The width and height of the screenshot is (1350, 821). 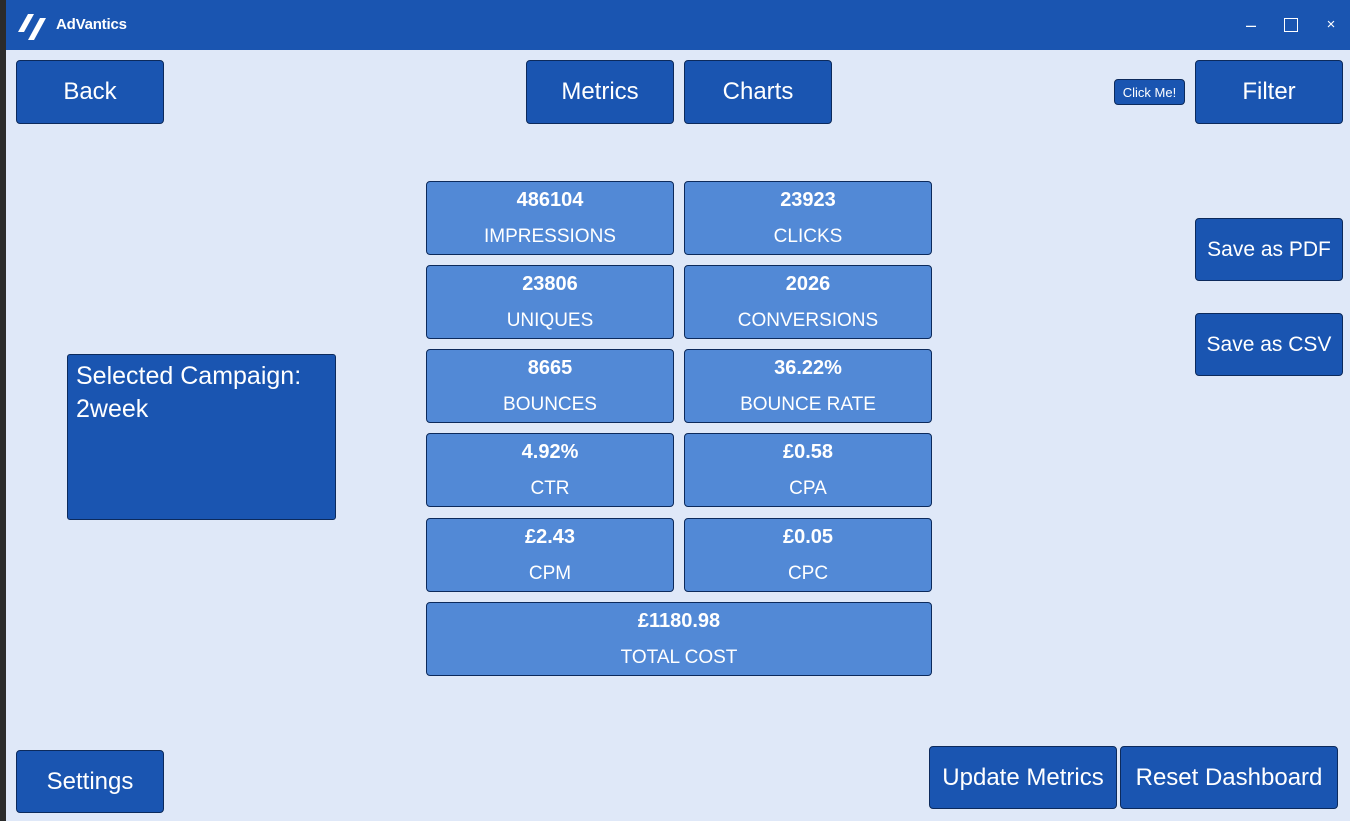 I want to click on metric-value: 23806, so click(x=550, y=284).